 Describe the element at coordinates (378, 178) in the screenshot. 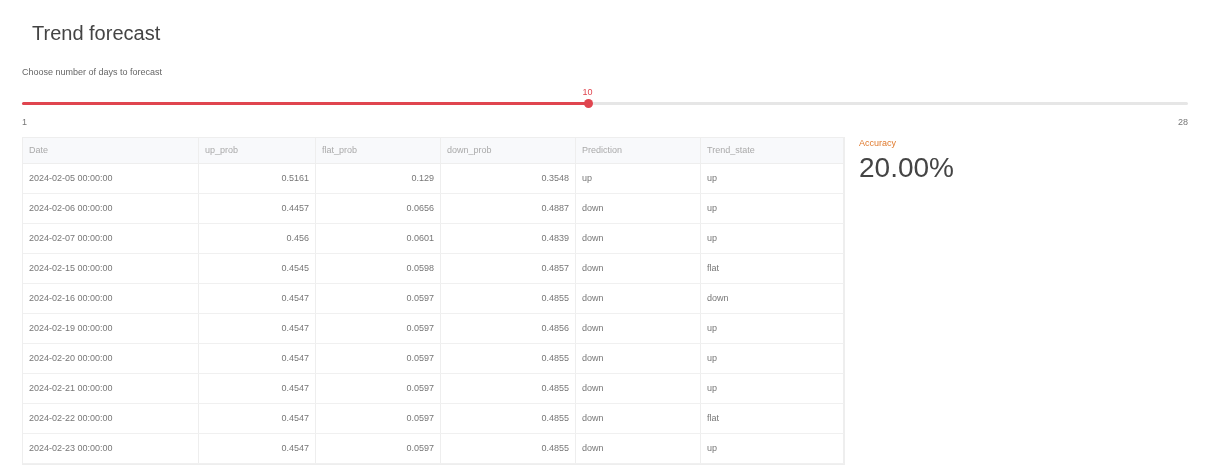

I see `table-cell: 0.129` at that location.